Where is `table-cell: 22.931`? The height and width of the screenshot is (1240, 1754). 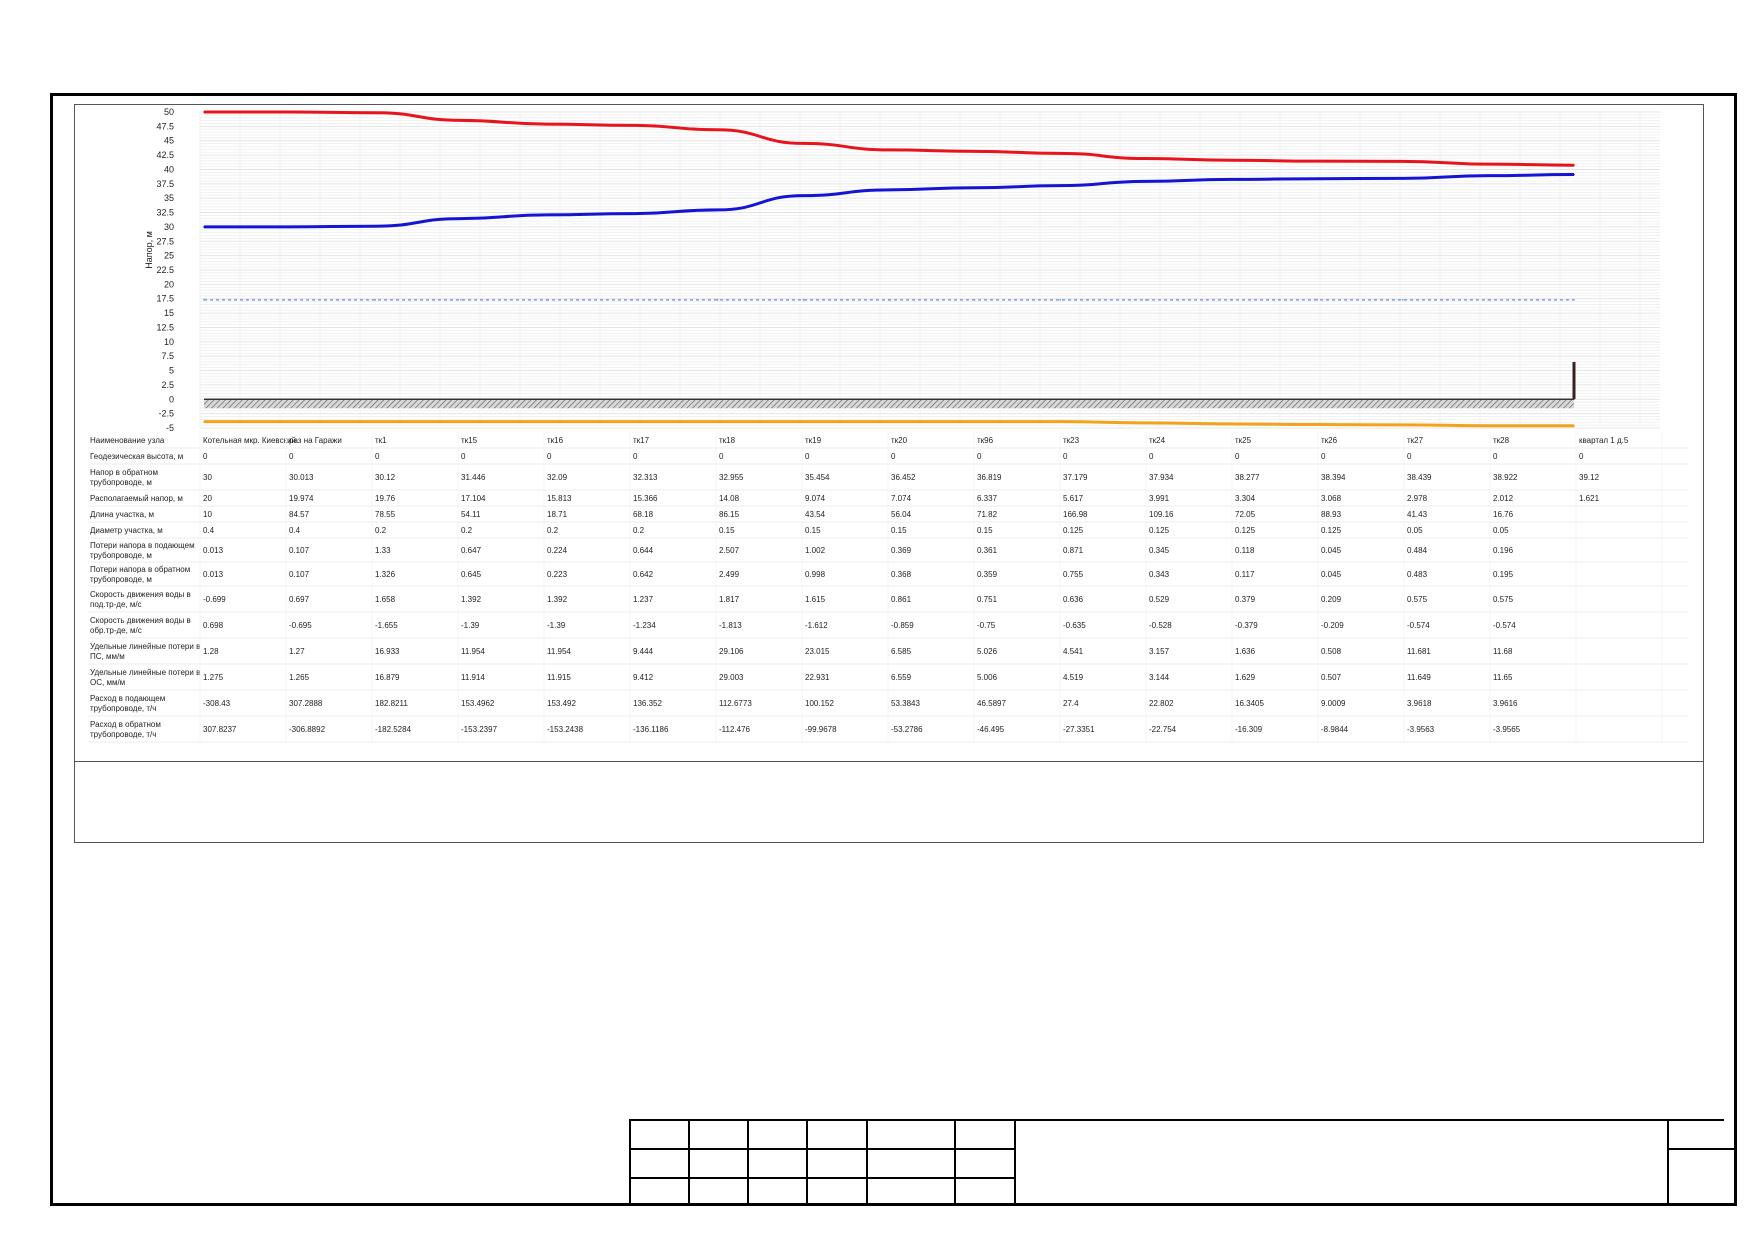 table-cell: 22.931 is located at coordinates (817, 677).